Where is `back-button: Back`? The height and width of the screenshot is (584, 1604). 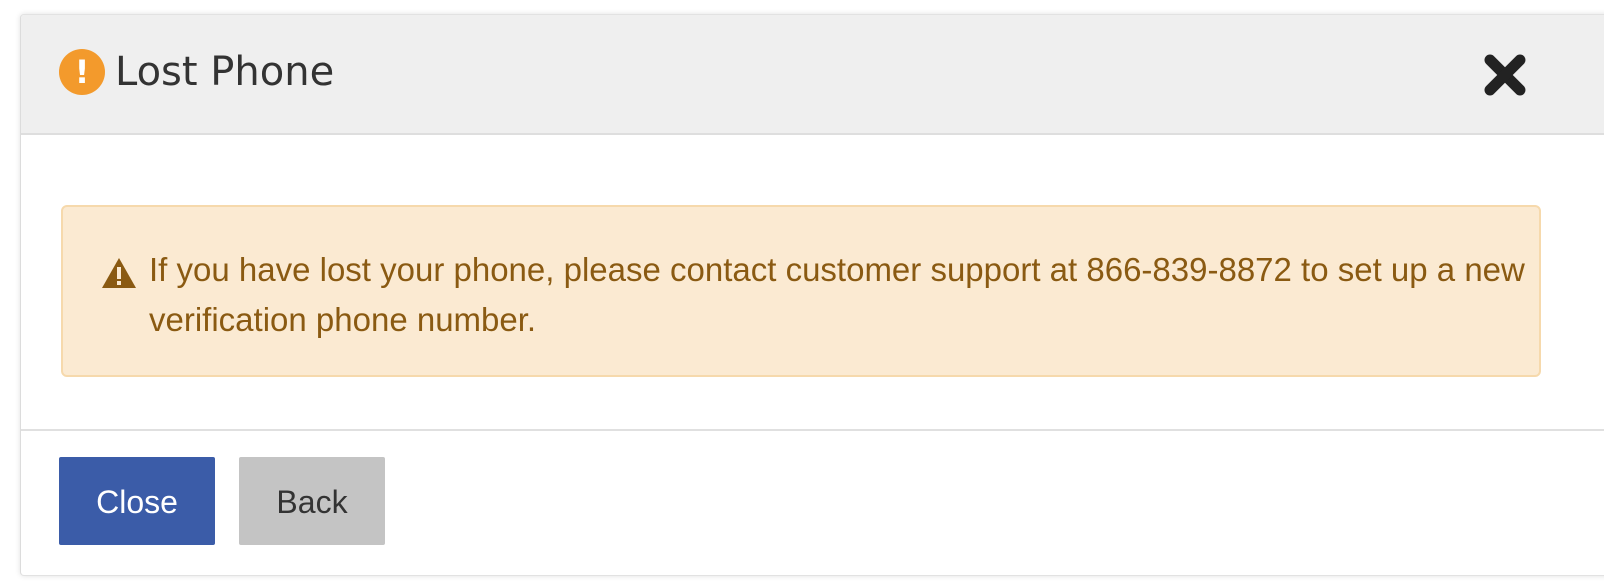
back-button: Back is located at coordinates (312, 501).